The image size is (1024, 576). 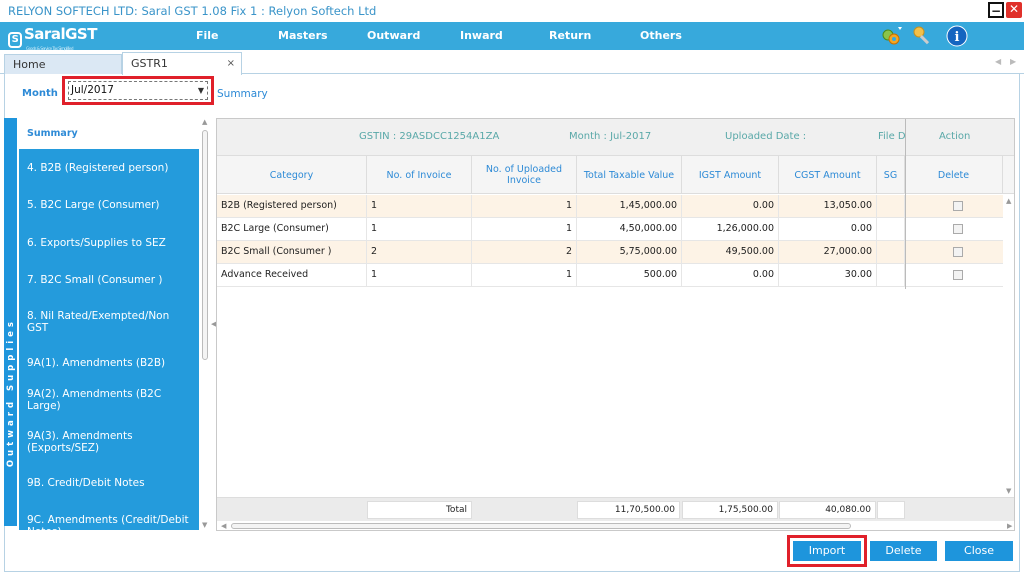 I want to click on sidebar-item-credit-debit: 9B. Credit/Debit Notes, so click(x=109, y=483).